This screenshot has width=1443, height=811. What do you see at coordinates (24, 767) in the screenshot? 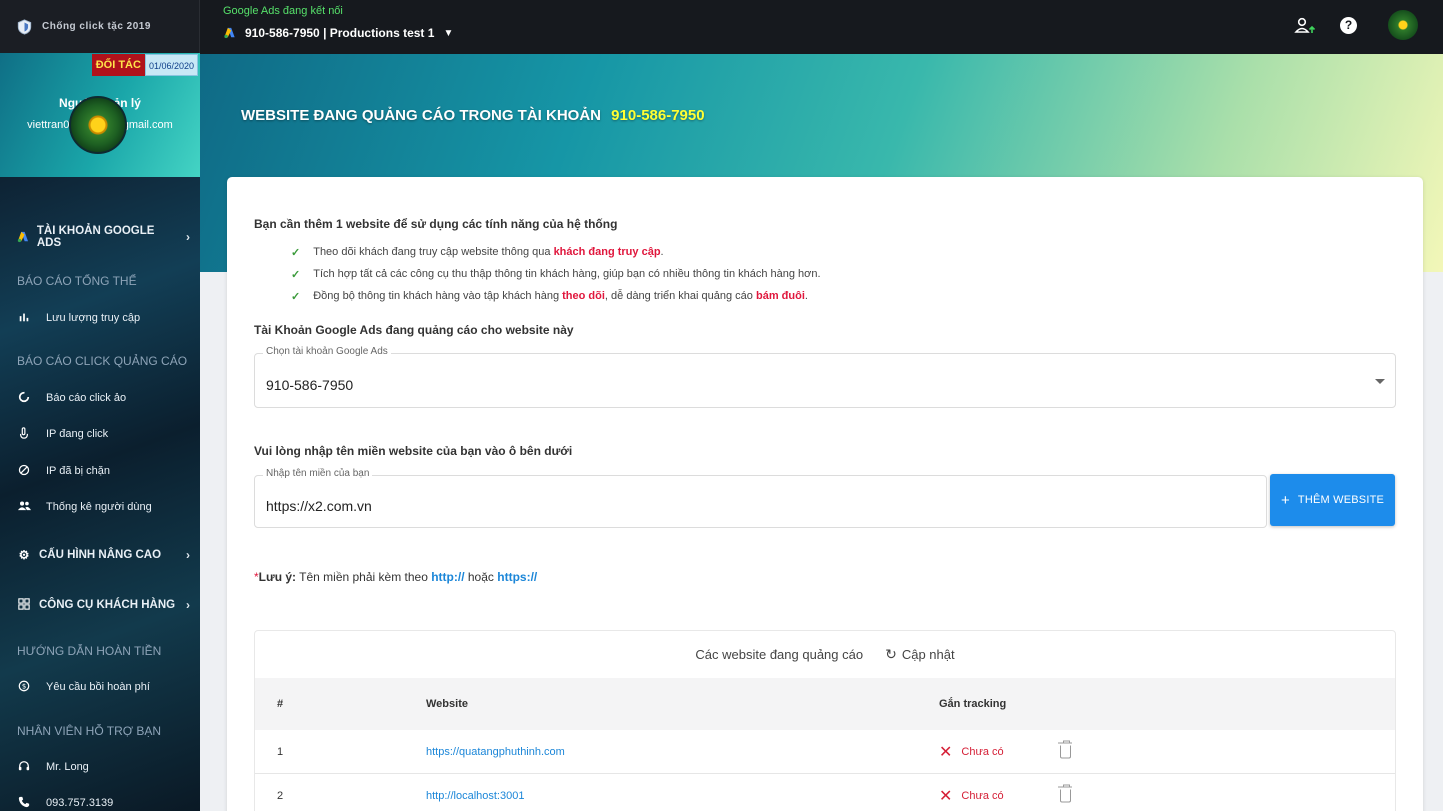
I see `headset-icon` at bounding box center [24, 767].